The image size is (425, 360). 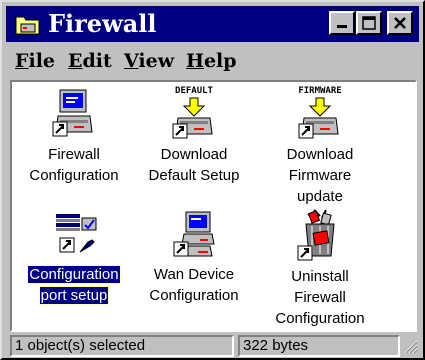 I want to click on title-bar: Firewall, so click(x=212, y=24).